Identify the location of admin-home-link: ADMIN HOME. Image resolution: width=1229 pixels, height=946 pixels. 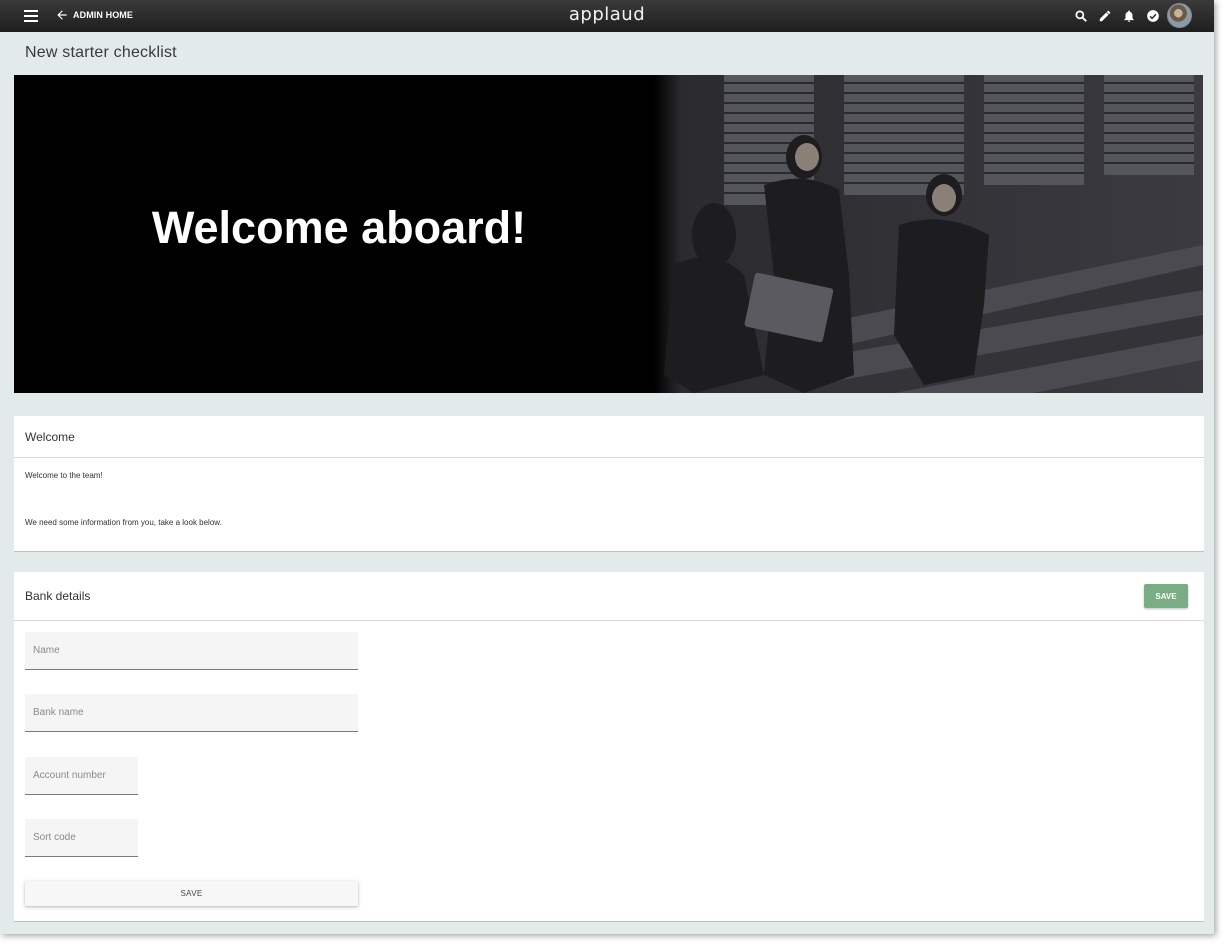
(94, 15).